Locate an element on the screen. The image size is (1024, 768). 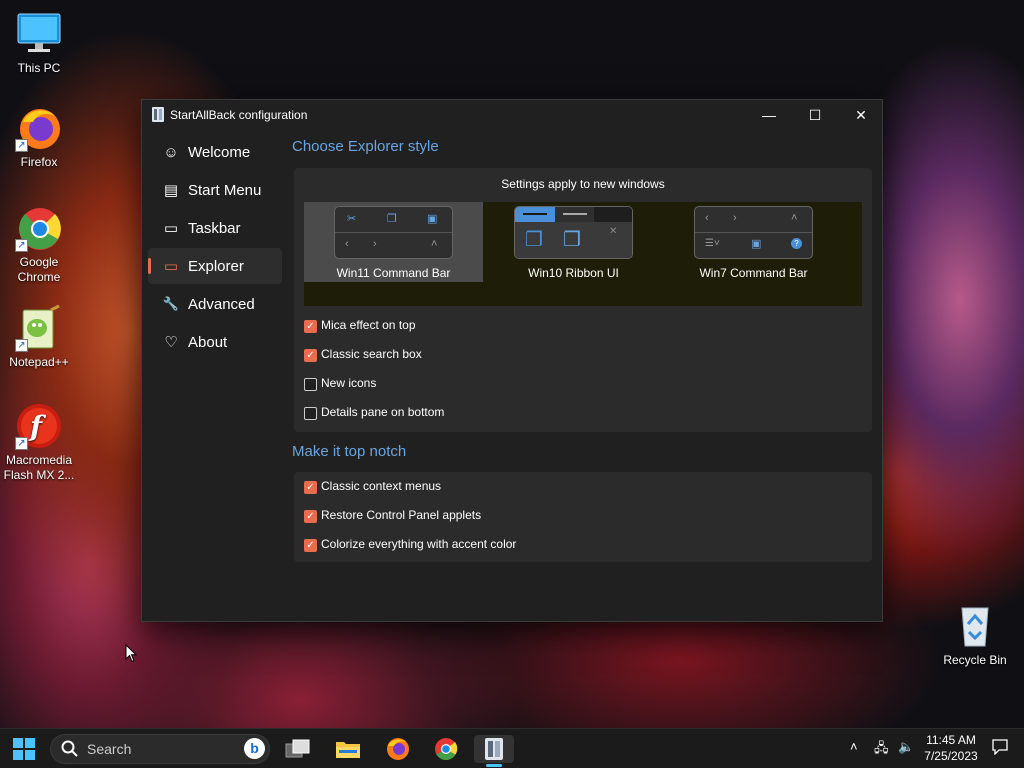
show-hidden-icons-chevron-icon: ˄ is located at coordinates (854, 746).